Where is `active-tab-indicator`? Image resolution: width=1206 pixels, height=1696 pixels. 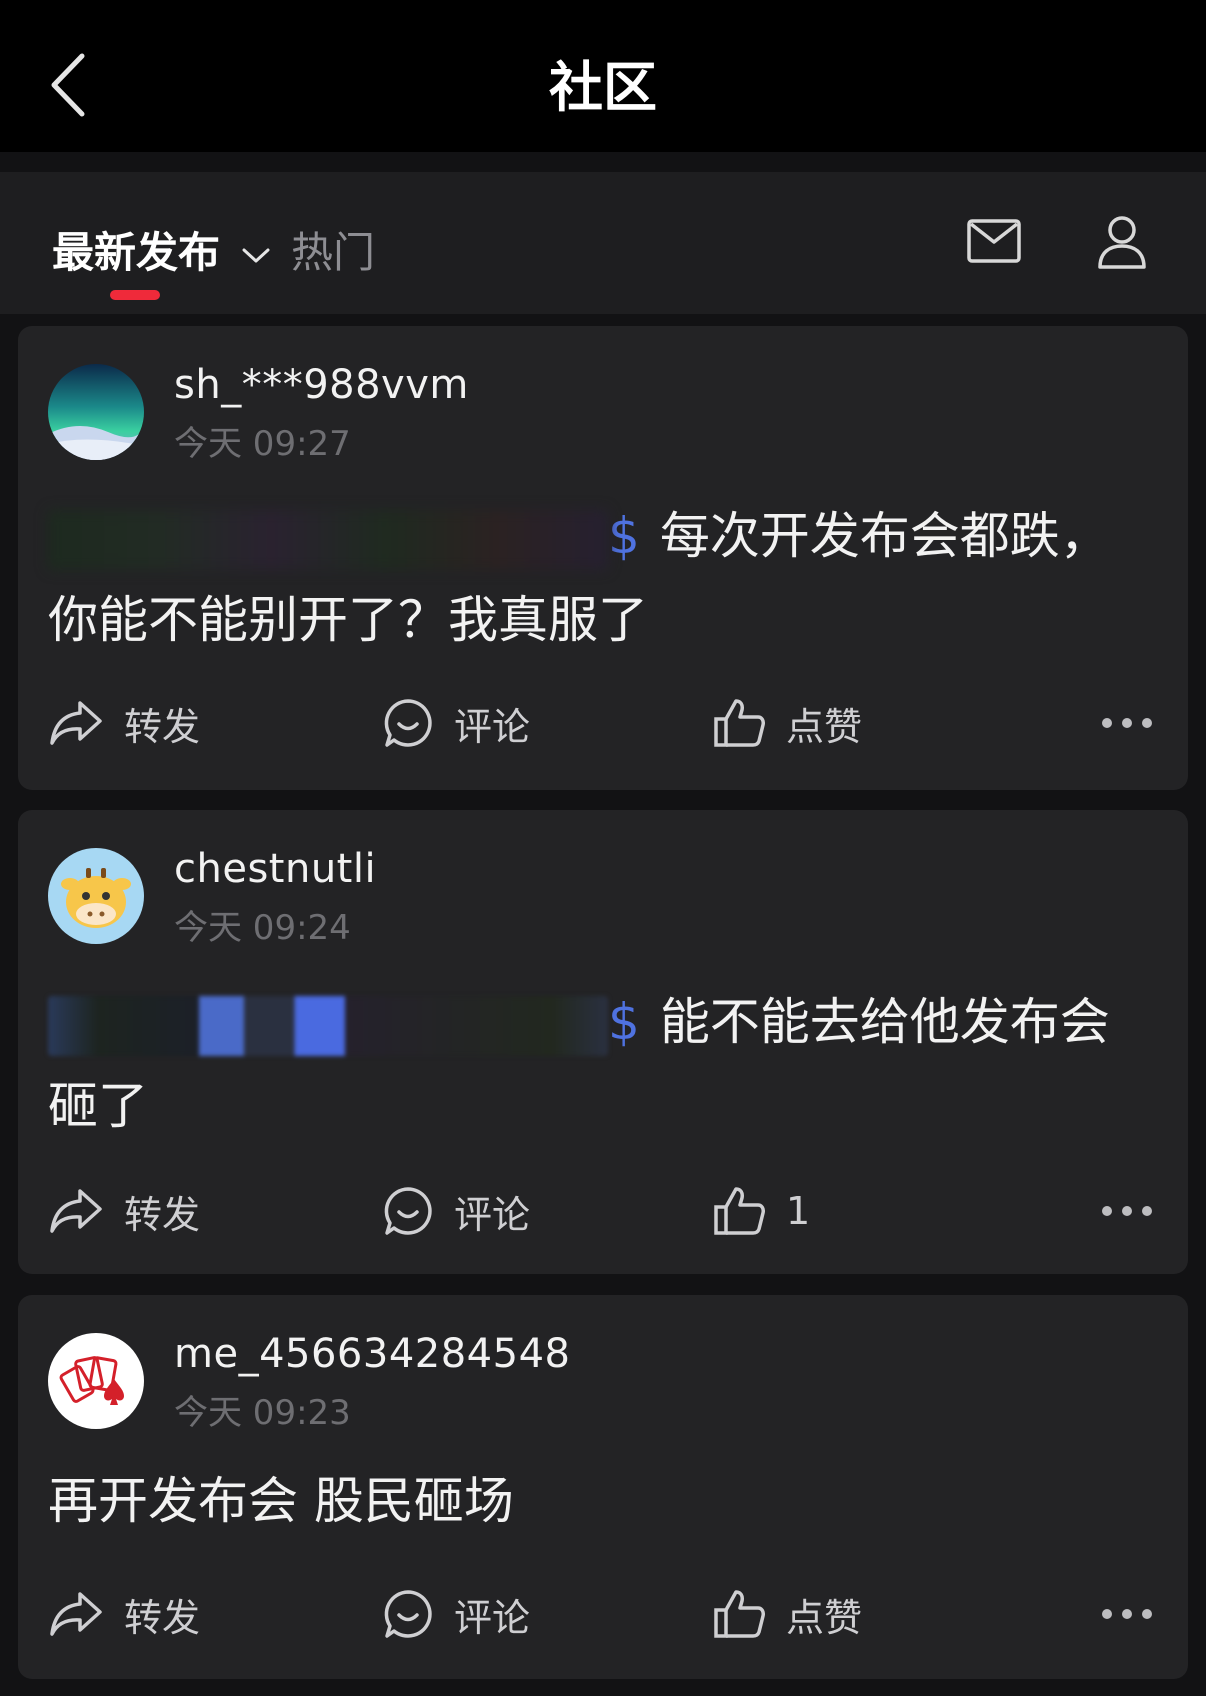 active-tab-indicator is located at coordinates (135, 295).